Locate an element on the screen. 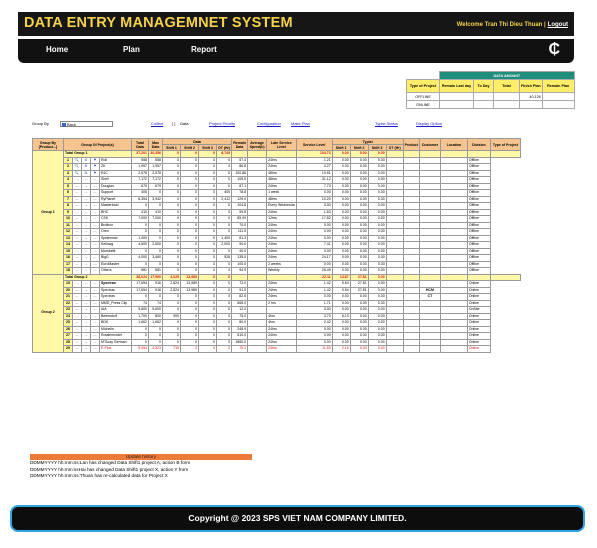  data-cell: 24hrs is located at coordinates (281, 349).